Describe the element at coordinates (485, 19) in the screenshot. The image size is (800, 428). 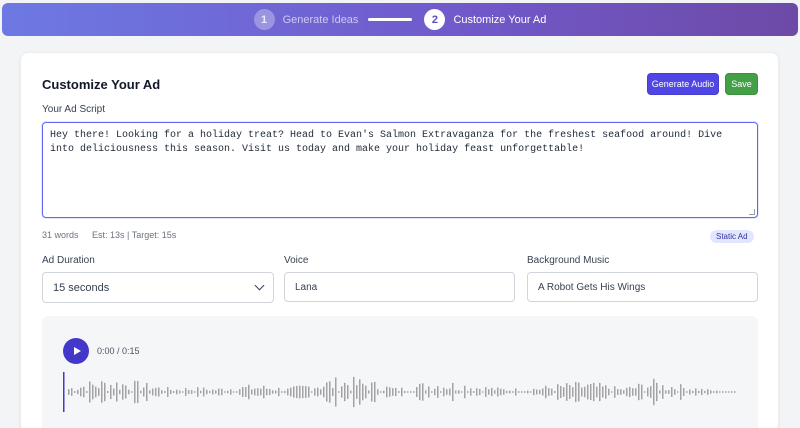
I see `step-customize-ad: 2 Customize Your Ad` at that location.